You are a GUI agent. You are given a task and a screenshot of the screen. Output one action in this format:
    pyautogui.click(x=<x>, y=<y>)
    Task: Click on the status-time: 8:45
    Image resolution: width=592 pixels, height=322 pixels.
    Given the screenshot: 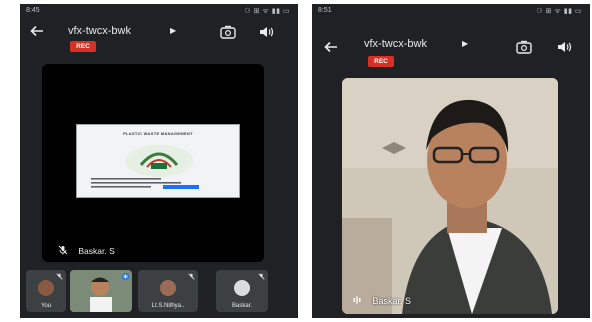 What is the action you would take?
    pyautogui.click(x=33, y=10)
    